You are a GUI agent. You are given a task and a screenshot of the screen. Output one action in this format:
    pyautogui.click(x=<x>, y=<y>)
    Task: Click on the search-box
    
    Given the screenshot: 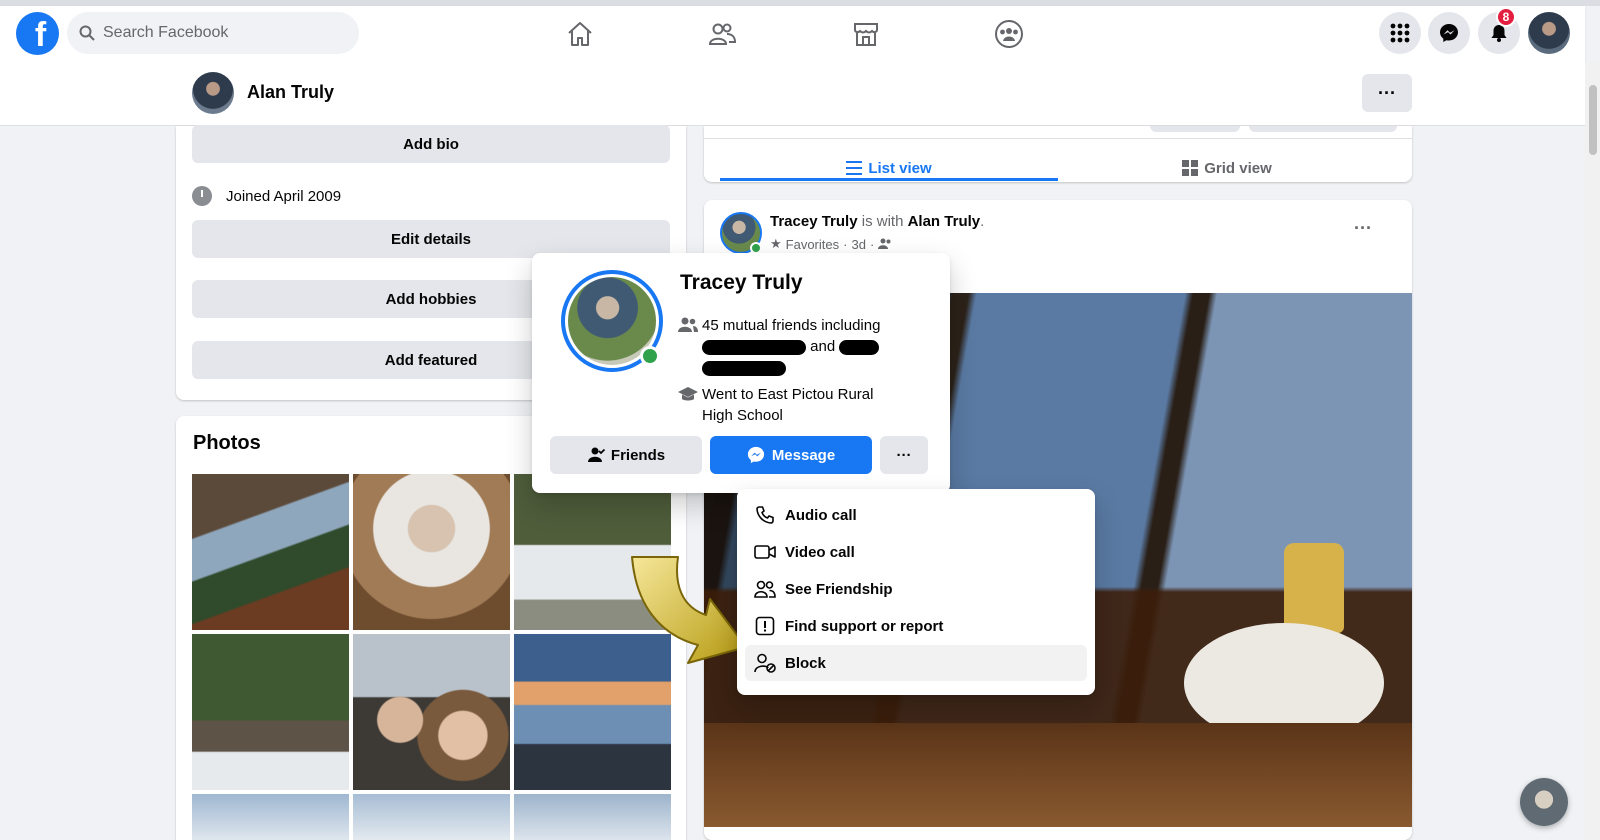 What is the action you would take?
    pyautogui.click(x=213, y=33)
    